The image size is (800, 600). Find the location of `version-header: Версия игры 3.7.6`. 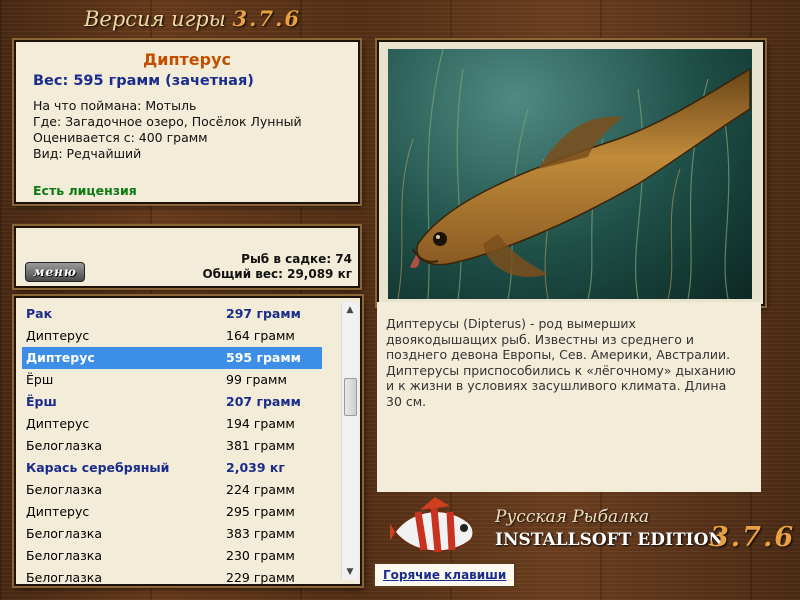

version-header: Версия игры 3.7.6 is located at coordinates (192, 18).